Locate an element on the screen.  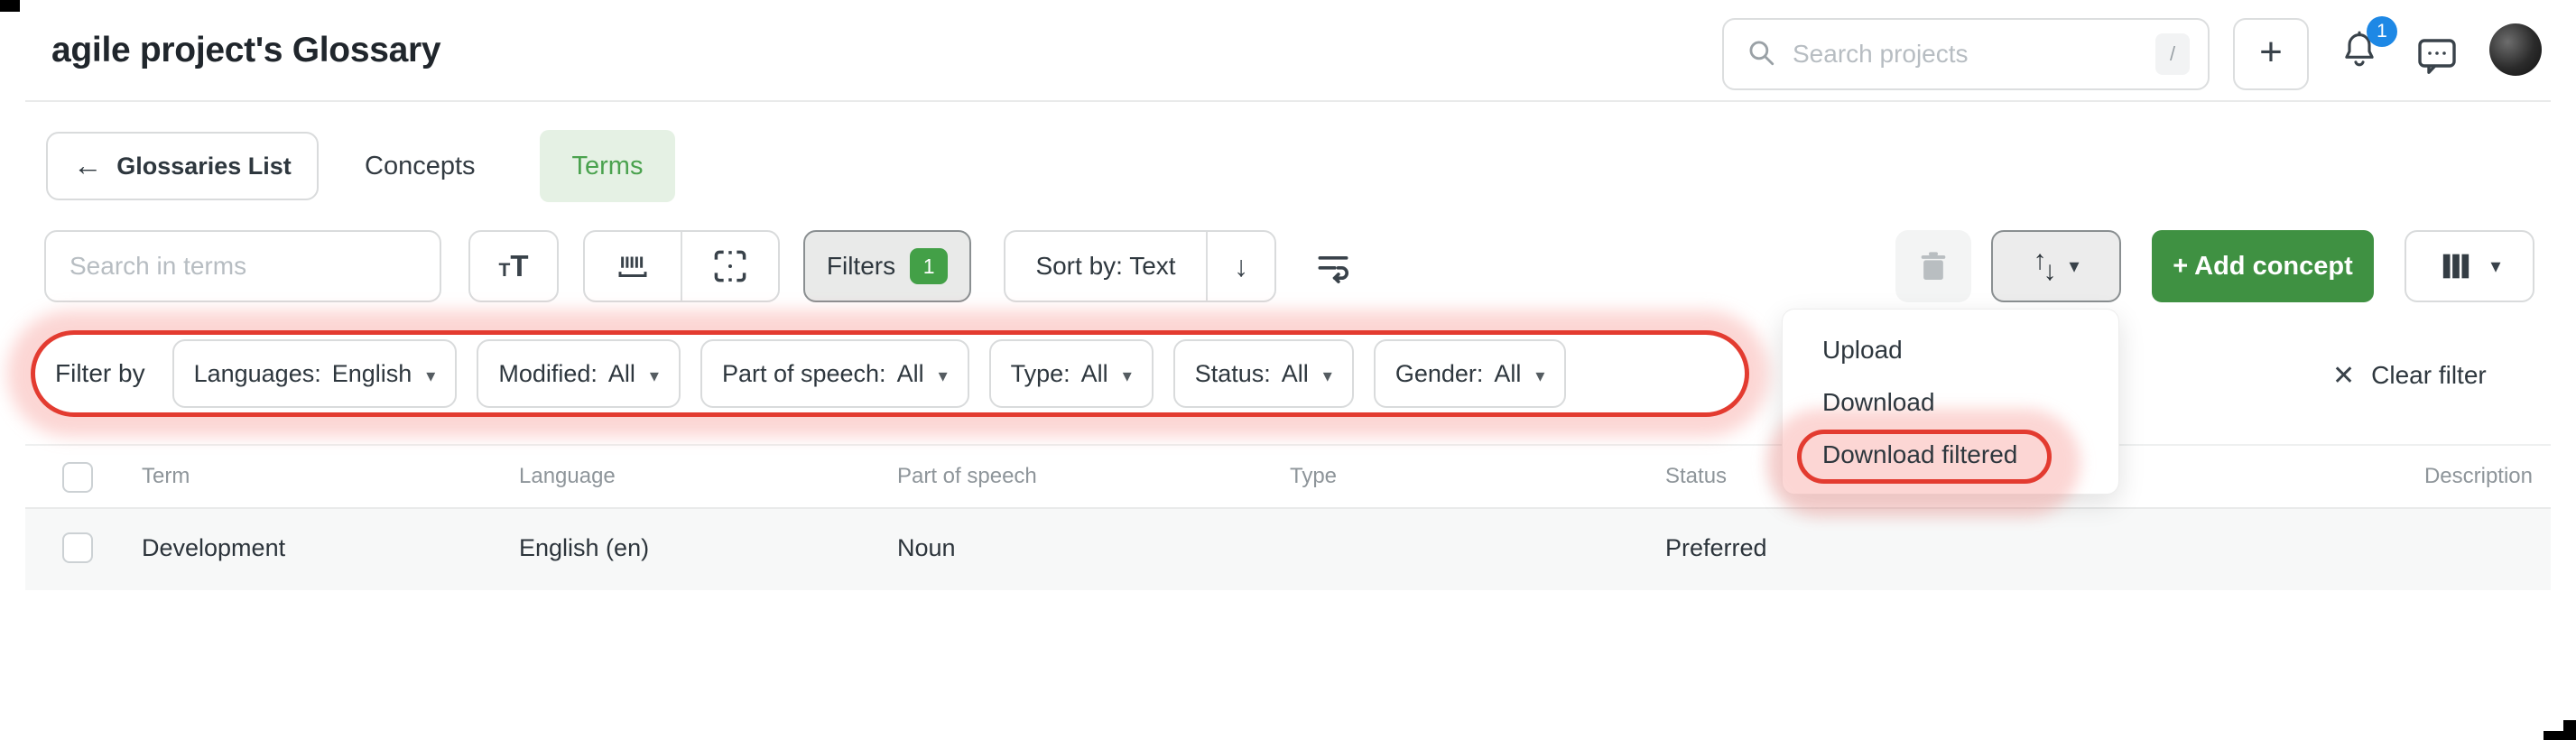
cell-part-of-speech: Noun is located at coordinates (927, 547).